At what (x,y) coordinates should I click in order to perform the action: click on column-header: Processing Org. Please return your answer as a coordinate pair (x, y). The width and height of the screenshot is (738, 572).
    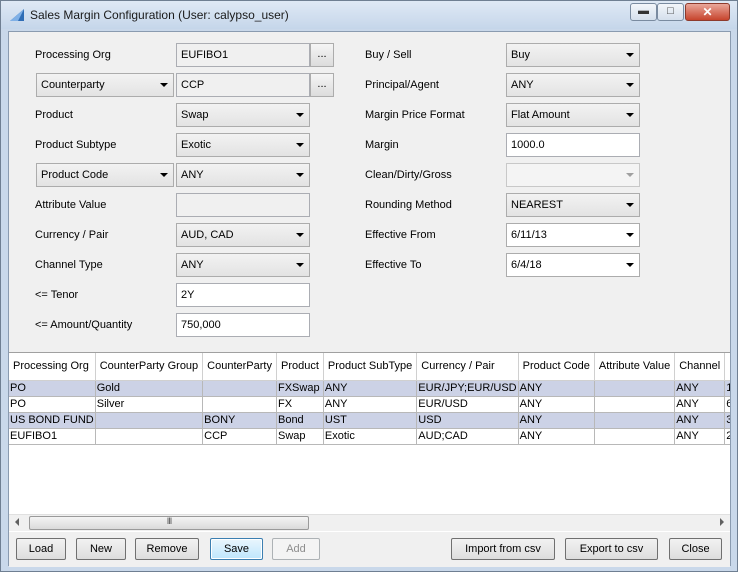
    Looking at the image, I should click on (52, 367).